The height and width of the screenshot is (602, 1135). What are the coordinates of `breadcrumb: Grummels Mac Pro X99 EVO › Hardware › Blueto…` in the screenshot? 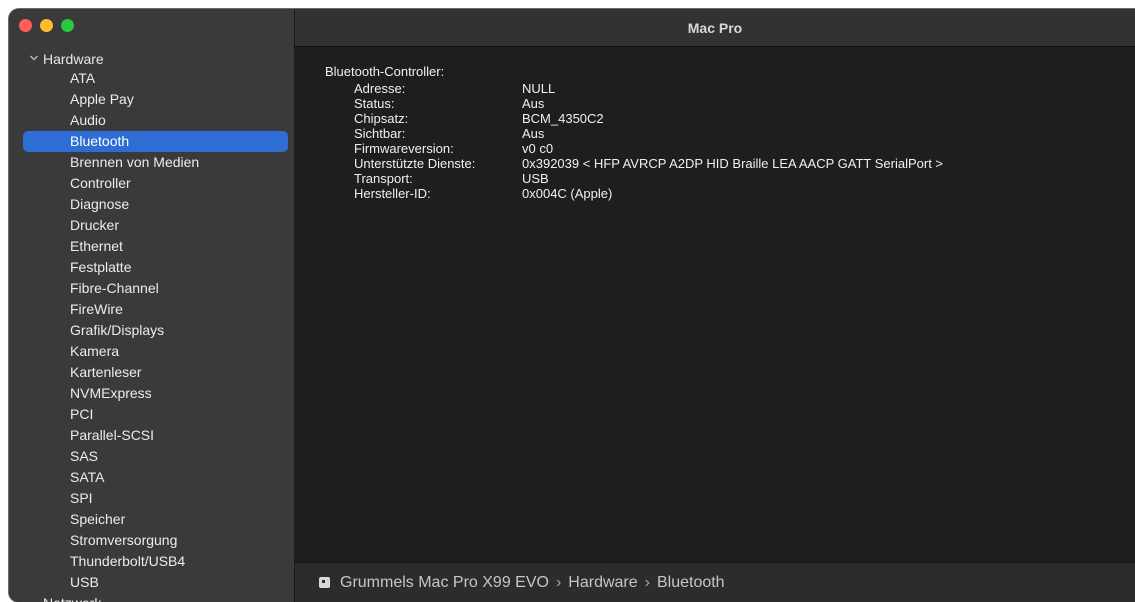 It's located at (532, 583).